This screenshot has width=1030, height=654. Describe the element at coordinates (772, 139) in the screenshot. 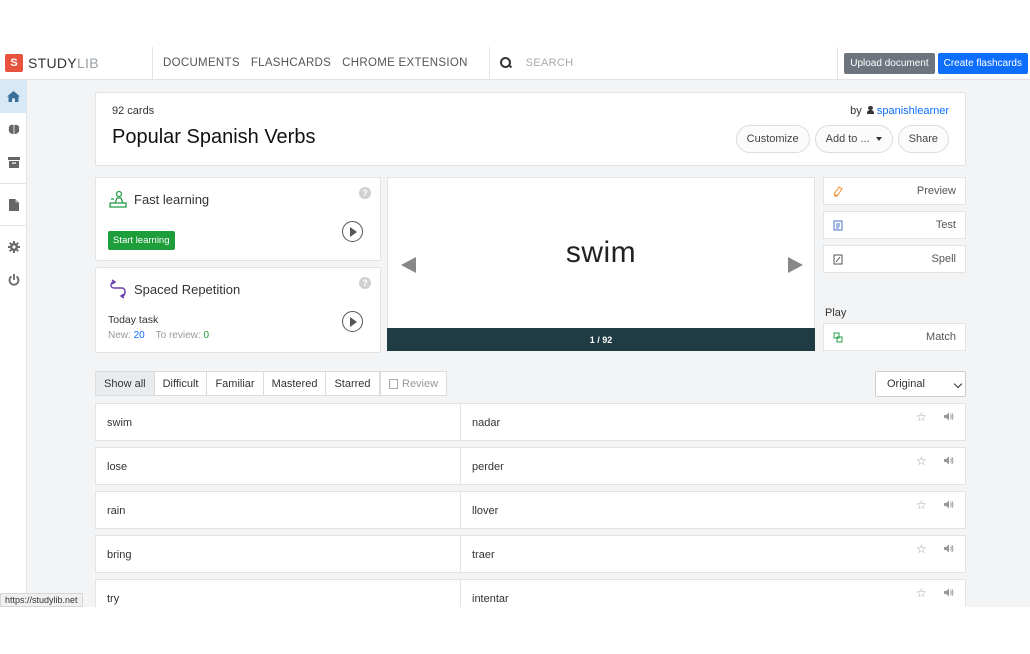

I see `customize-button: Customize` at that location.